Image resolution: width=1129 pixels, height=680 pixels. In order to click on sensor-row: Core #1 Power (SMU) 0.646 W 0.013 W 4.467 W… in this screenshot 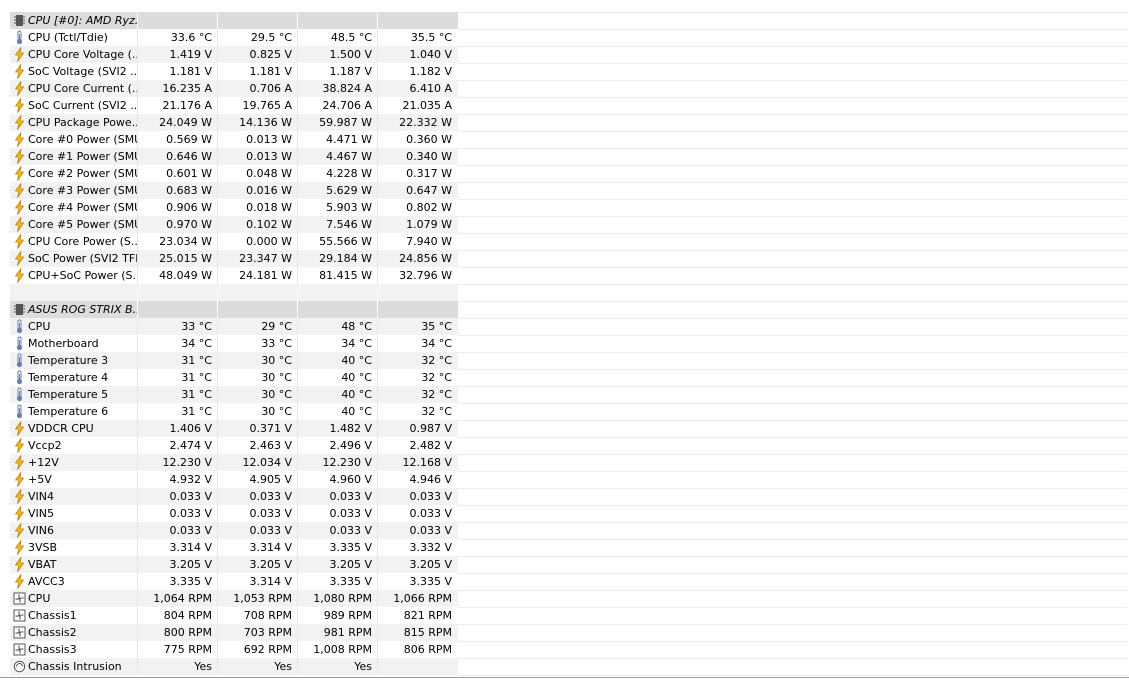, I will do `click(234, 156)`.